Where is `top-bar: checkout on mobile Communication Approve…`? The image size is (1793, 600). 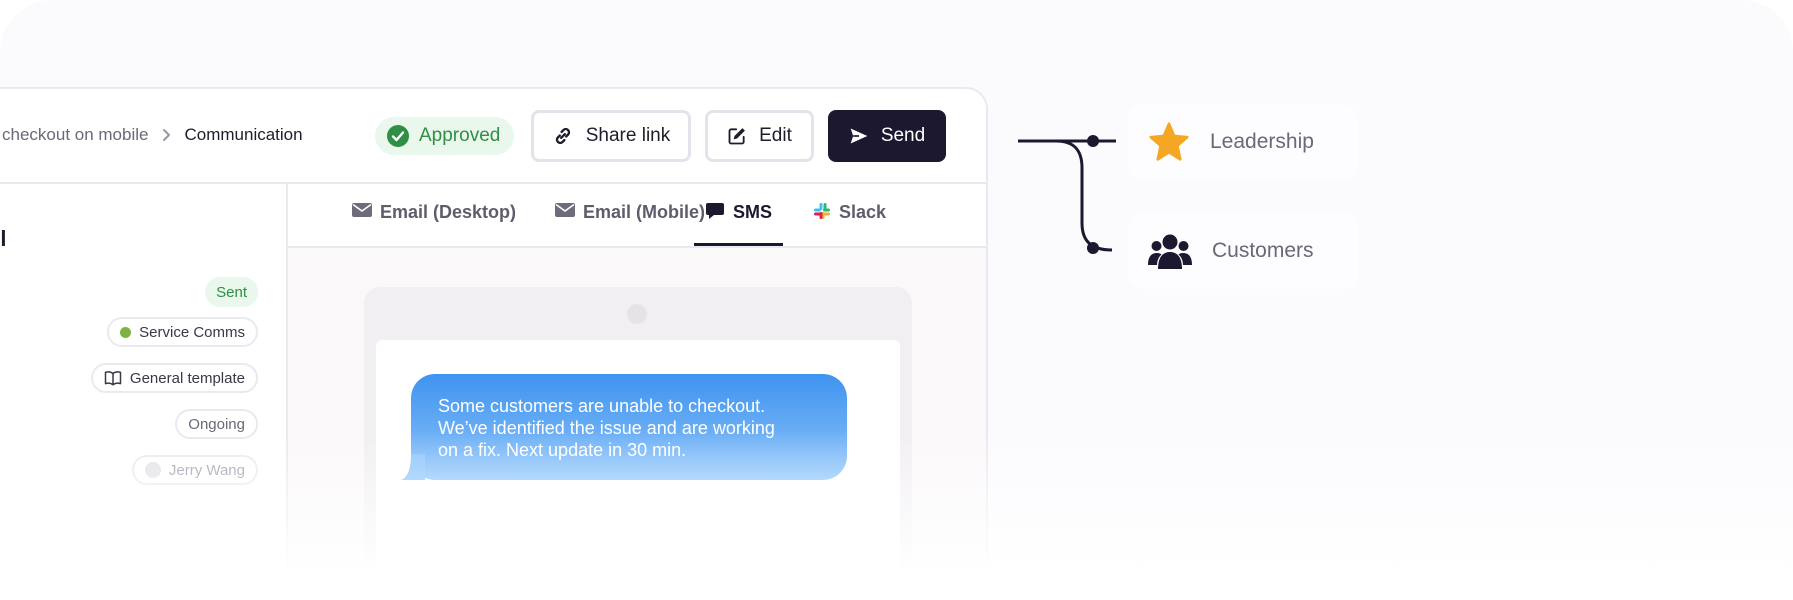
top-bar: checkout on mobile Communication Approve… is located at coordinates (493, 136).